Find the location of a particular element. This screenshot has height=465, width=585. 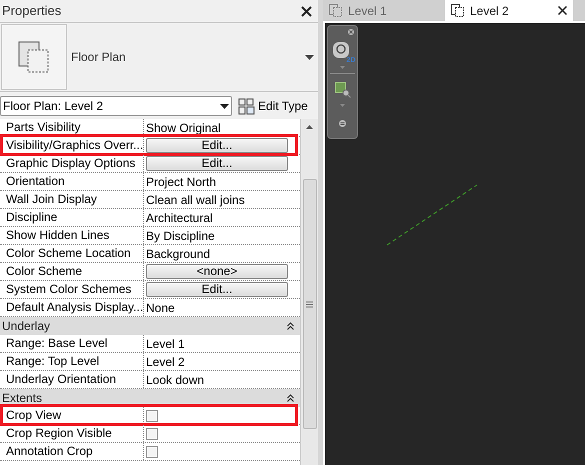

property-name: Graphic Display Options is located at coordinates (72, 163).